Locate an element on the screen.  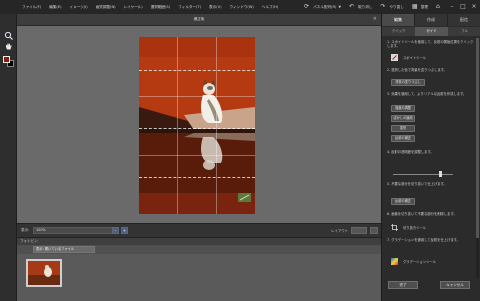
selection-marquee-top is located at coordinates (197, 70).